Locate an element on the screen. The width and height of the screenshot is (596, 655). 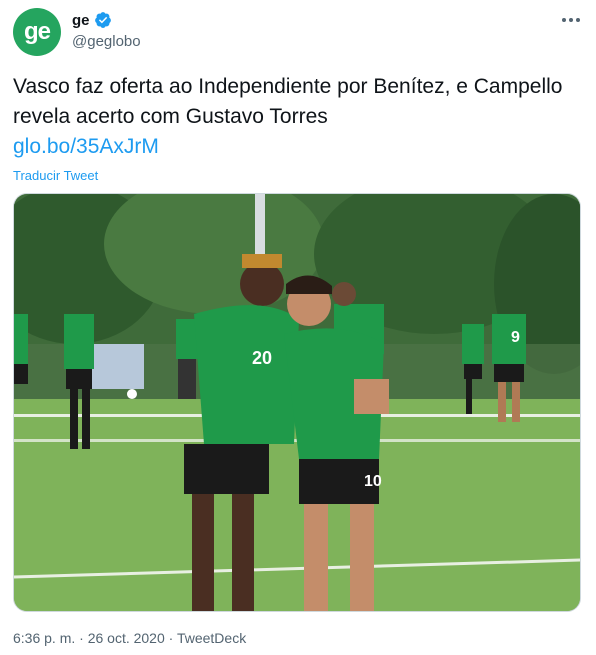
tweet-link: glo.bo/35AxJrM is located at coordinates (86, 147).